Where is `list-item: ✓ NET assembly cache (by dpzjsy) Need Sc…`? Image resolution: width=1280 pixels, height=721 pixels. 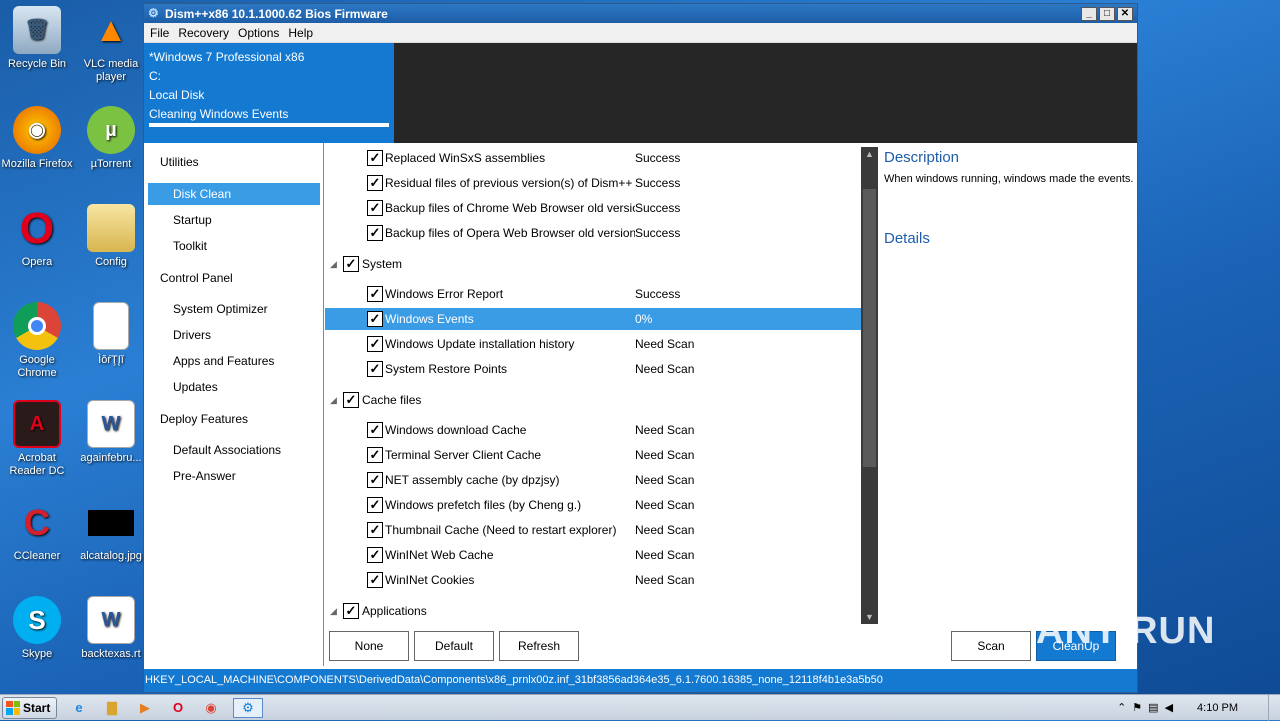
list-item: ✓ NET assembly cache (by dpzjsy) Need Sc… is located at coordinates (593, 480).